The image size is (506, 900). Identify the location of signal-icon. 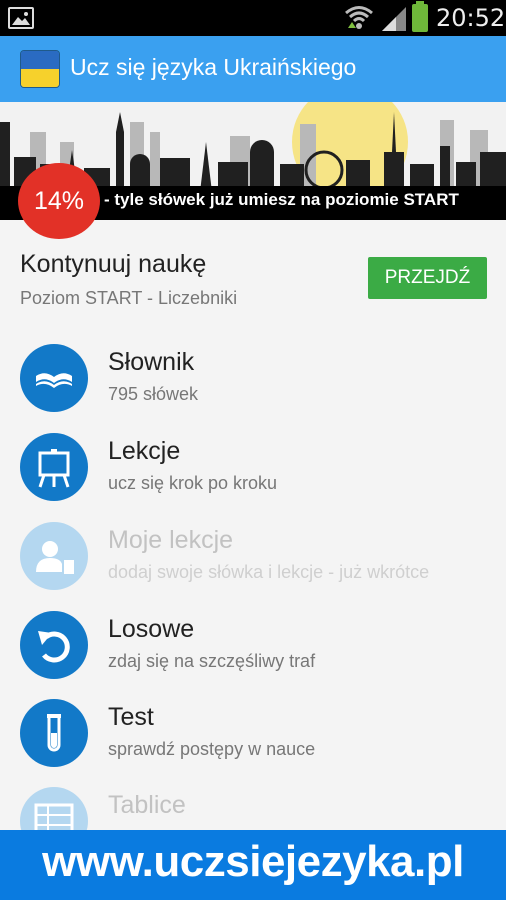
(394, 19).